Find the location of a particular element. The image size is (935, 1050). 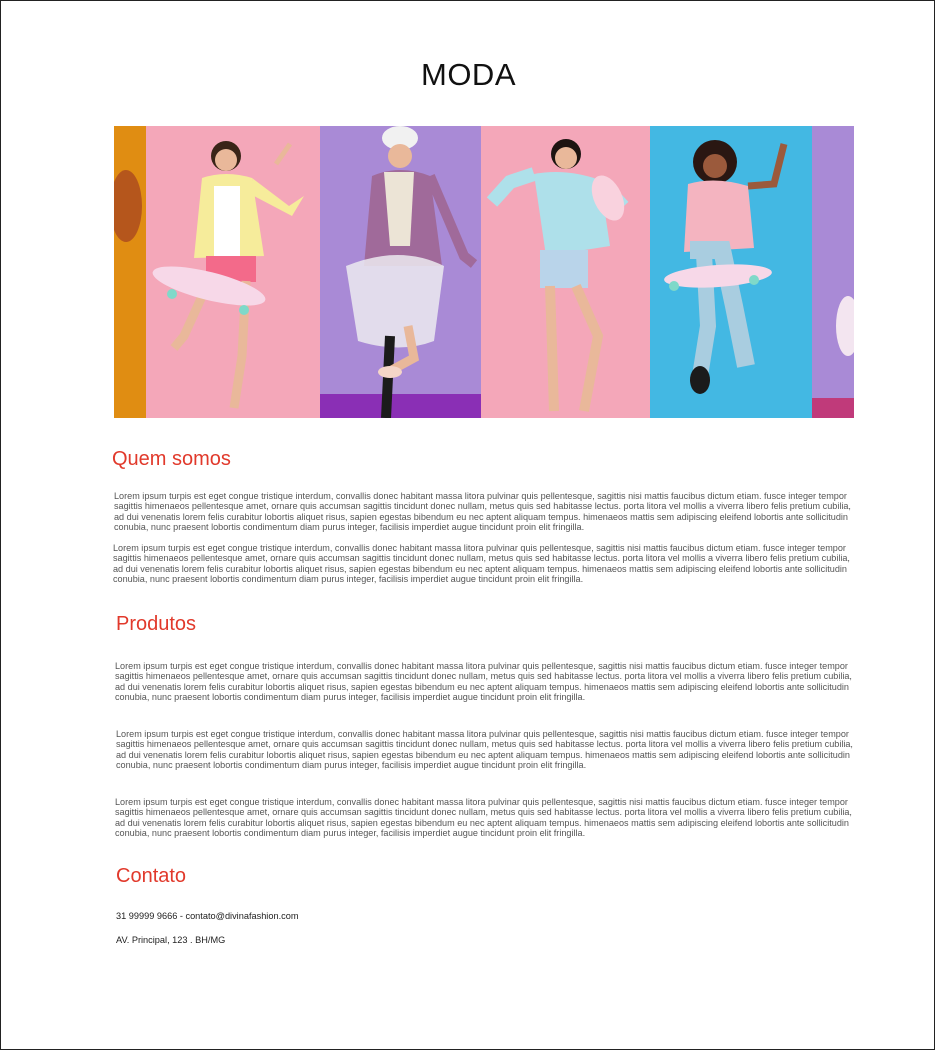

section-title-produtos: Produtos is located at coordinates (156, 624).